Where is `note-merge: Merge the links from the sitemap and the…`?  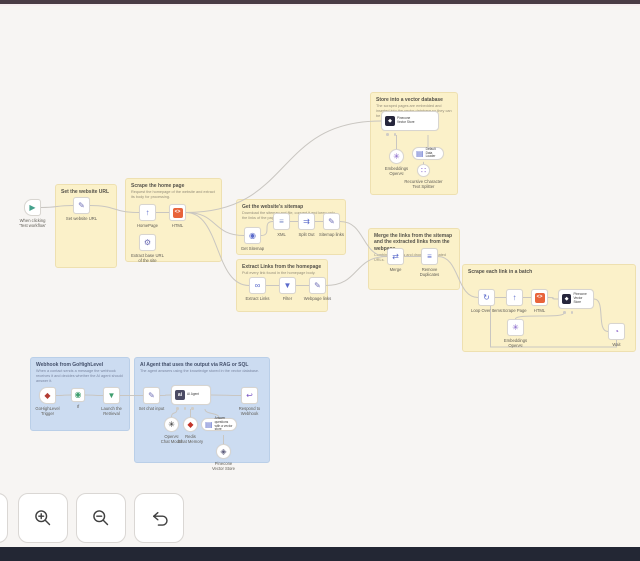
note-merge: Merge the links from the sitemap and the… is located at coordinates (414, 259).